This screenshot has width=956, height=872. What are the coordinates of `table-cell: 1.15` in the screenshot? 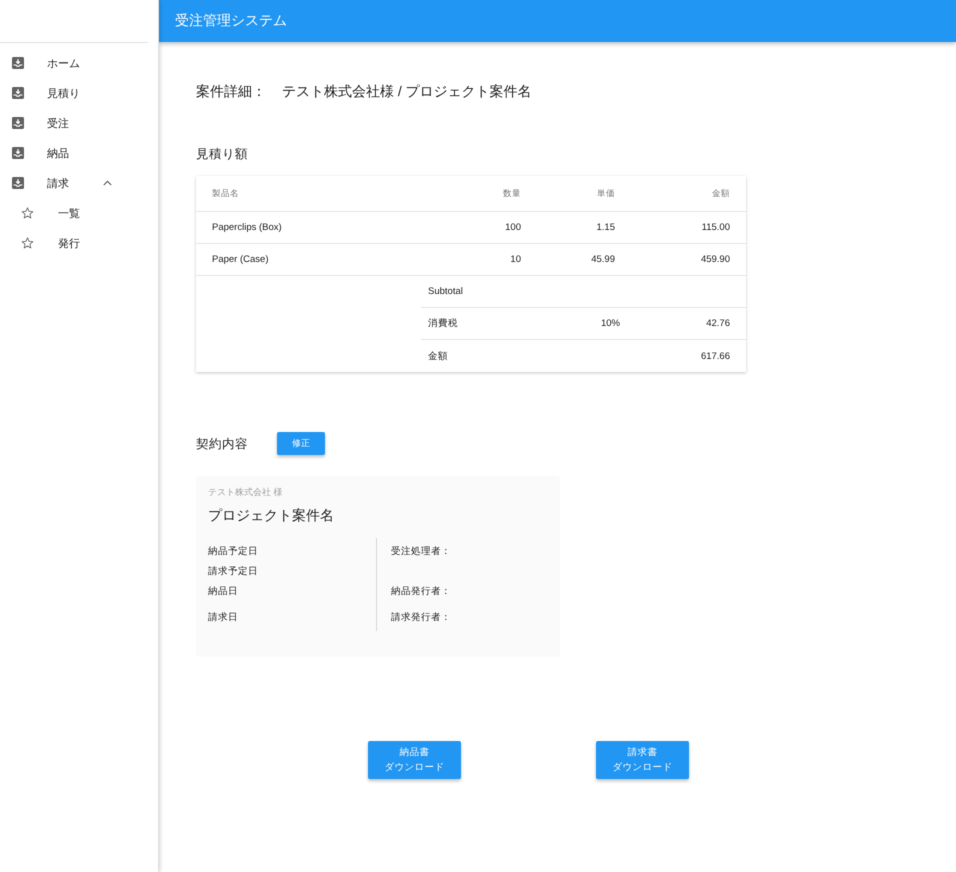 It's located at (605, 227).